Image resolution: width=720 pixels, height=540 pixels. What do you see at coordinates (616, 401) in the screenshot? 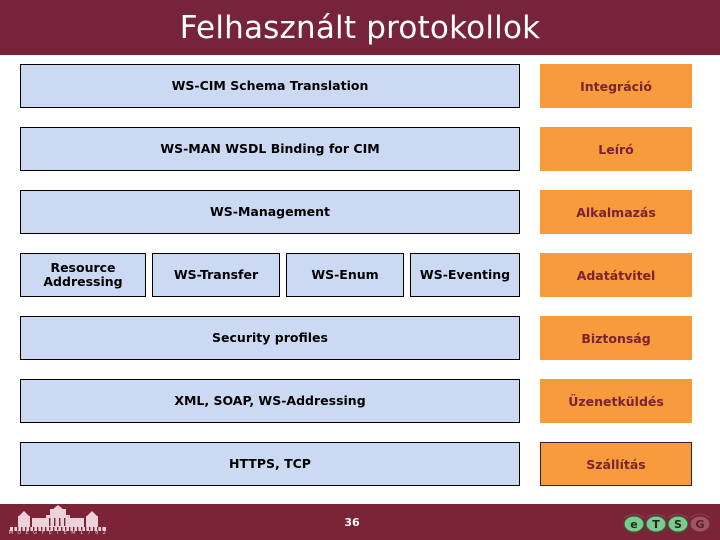
I see `layer-label-box: Üzenetküldés` at bounding box center [616, 401].